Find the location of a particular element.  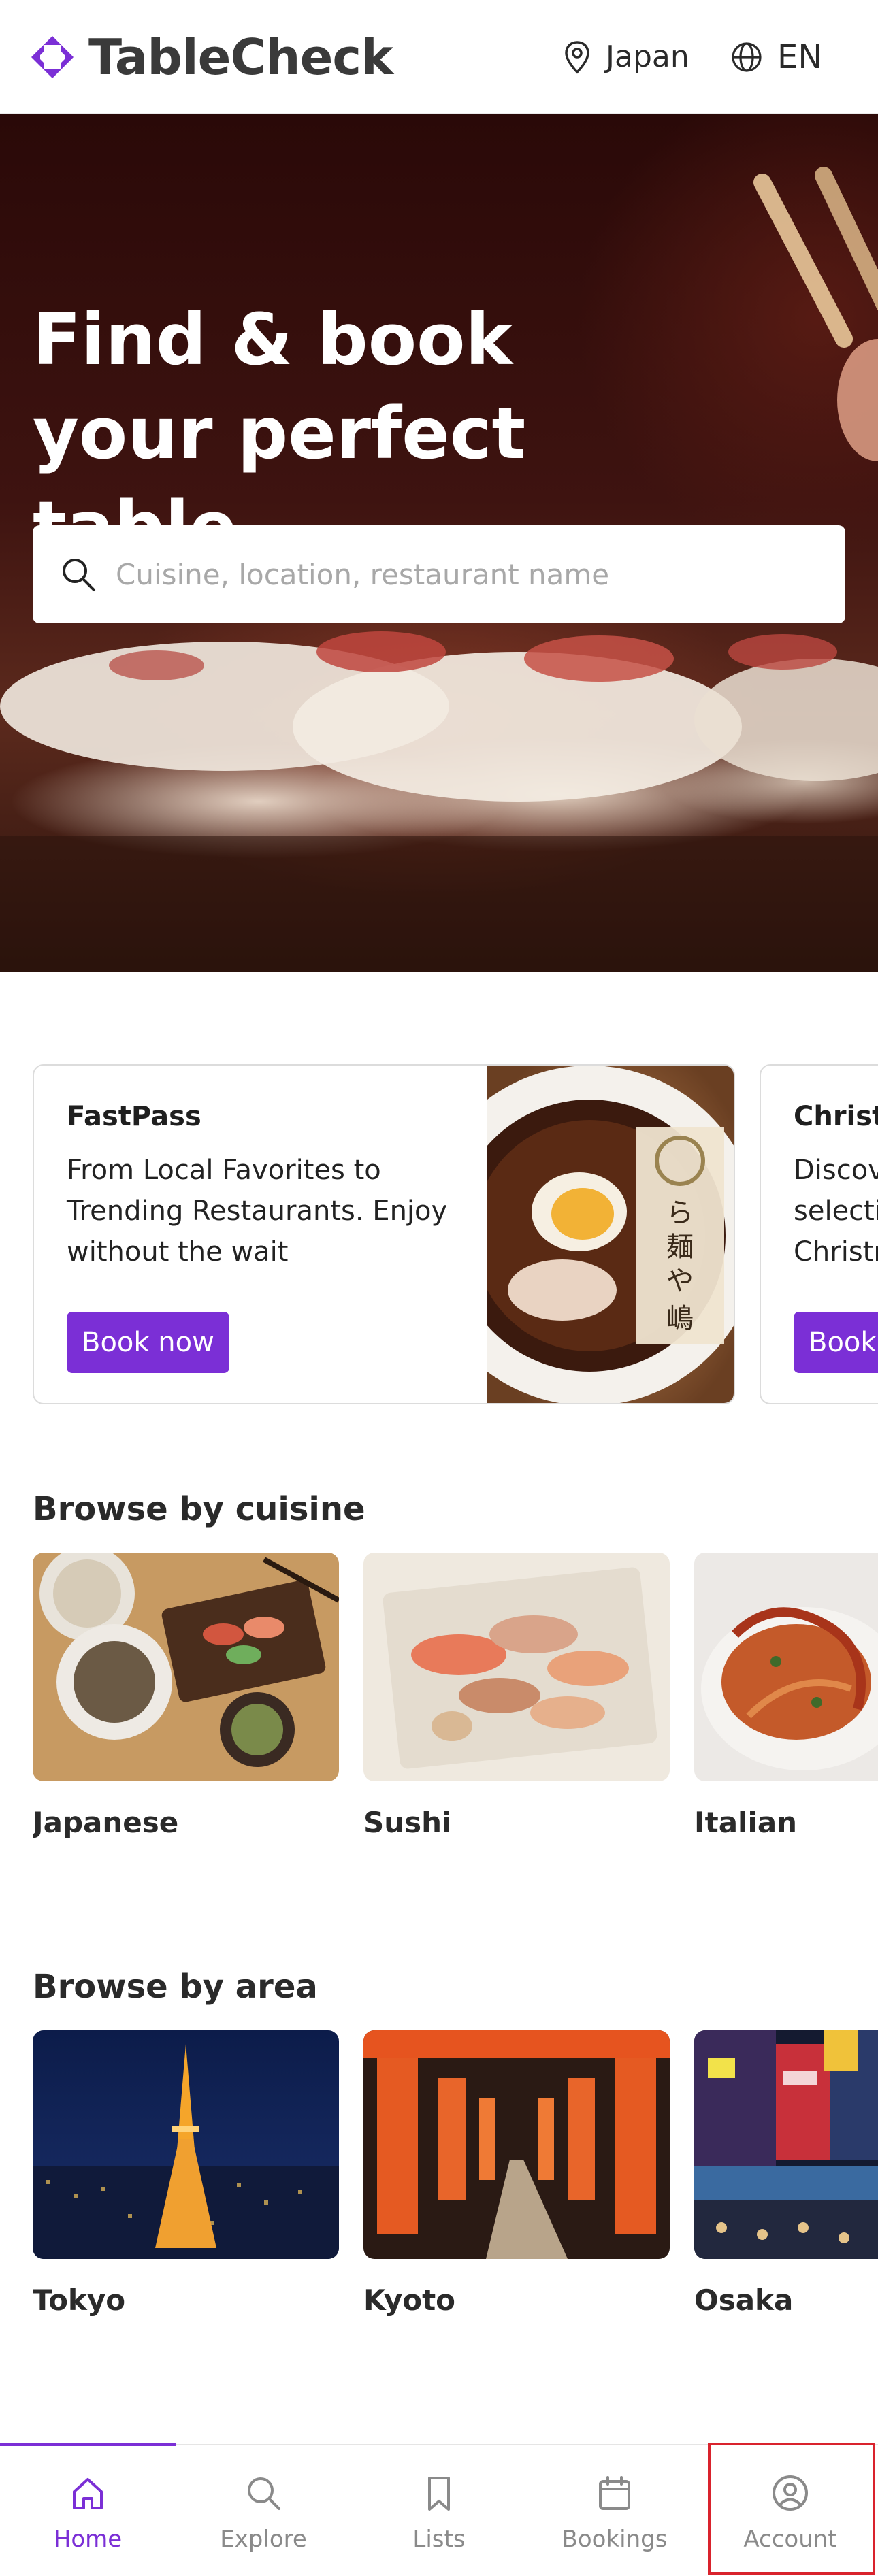

area-label: Osaka is located at coordinates (744, 2300).